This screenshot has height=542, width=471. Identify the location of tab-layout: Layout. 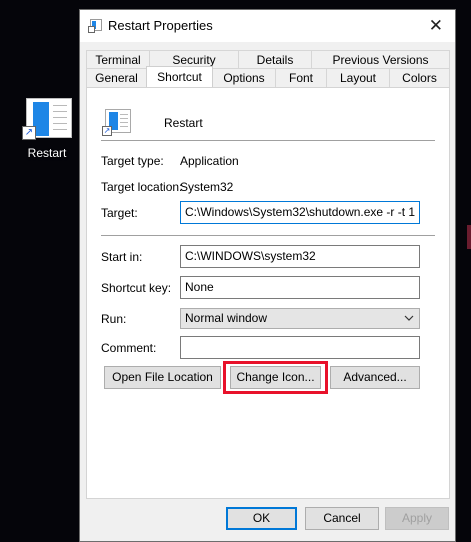
(358, 77).